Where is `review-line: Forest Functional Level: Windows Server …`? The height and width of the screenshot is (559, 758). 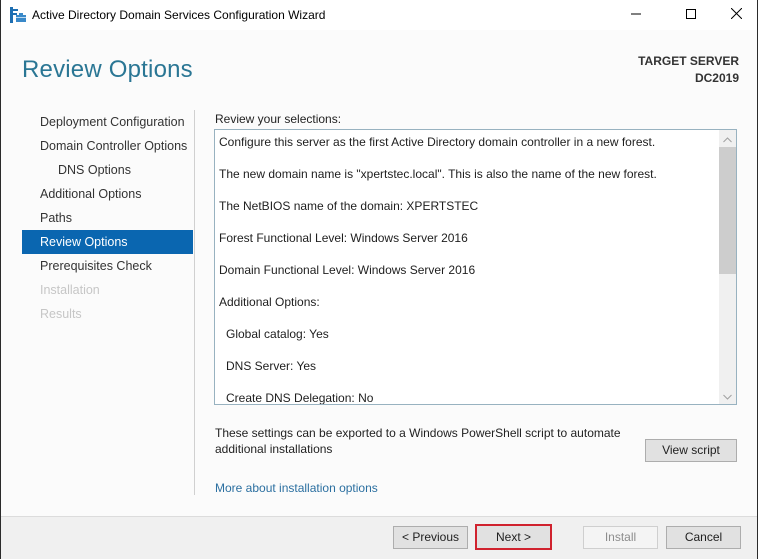
review-line: Forest Functional Level: Windows Server … is located at coordinates (343, 238).